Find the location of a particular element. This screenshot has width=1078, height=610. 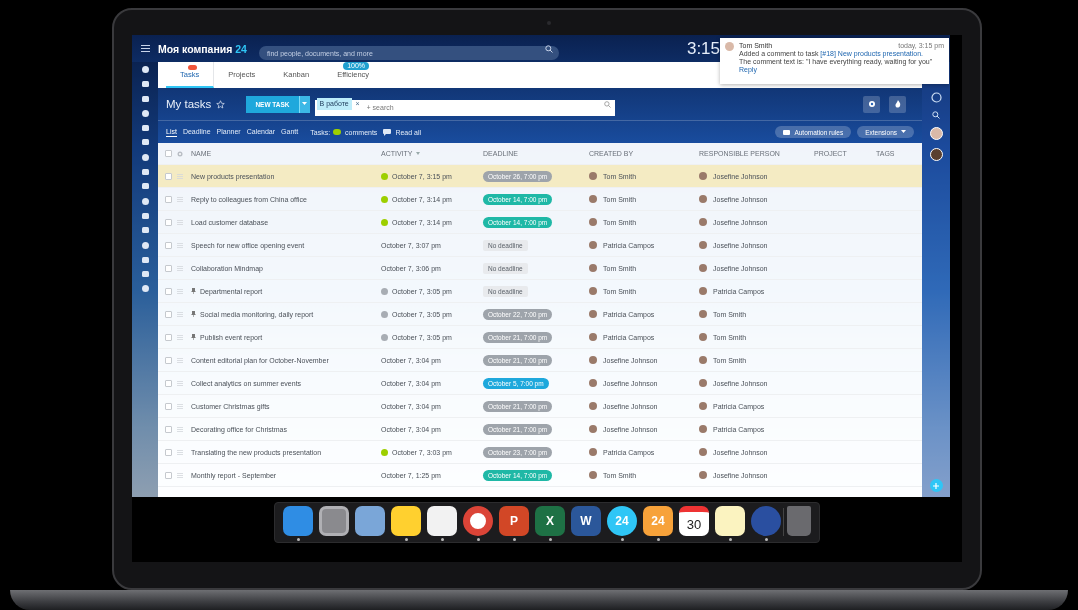

letter-app-icon: X is located at coordinates (550, 521).